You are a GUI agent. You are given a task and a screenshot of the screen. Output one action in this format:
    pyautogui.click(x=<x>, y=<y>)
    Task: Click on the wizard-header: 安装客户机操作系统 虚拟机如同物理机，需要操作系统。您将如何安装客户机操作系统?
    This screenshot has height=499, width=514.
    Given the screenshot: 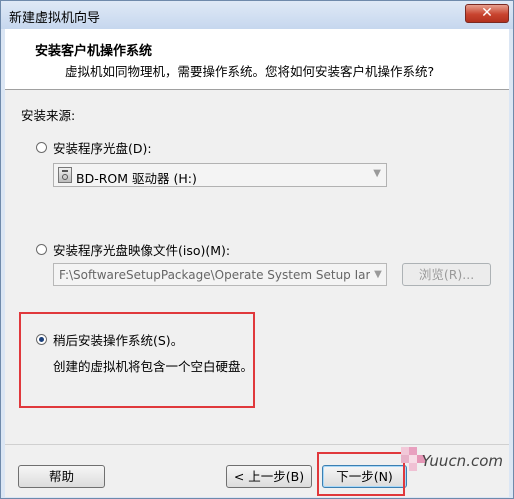 What is the action you would take?
    pyautogui.click(x=257, y=59)
    